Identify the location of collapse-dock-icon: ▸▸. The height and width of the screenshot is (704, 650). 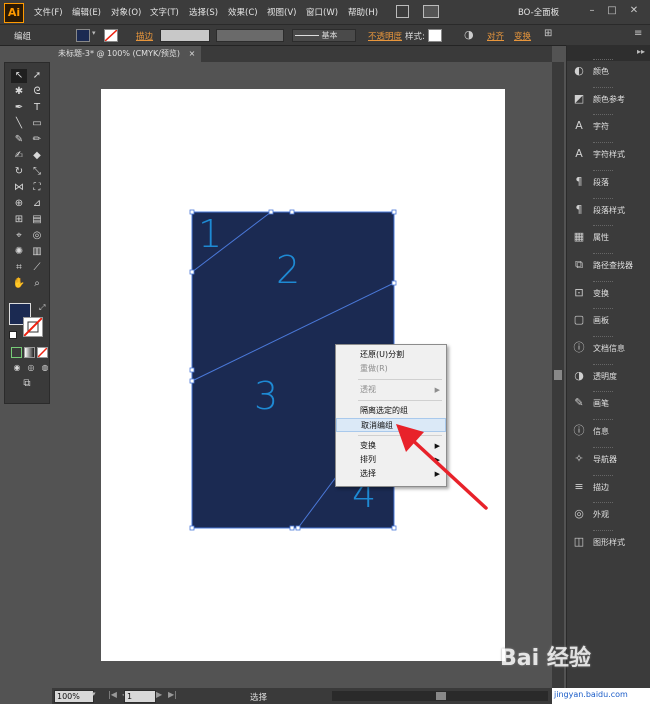
(641, 51).